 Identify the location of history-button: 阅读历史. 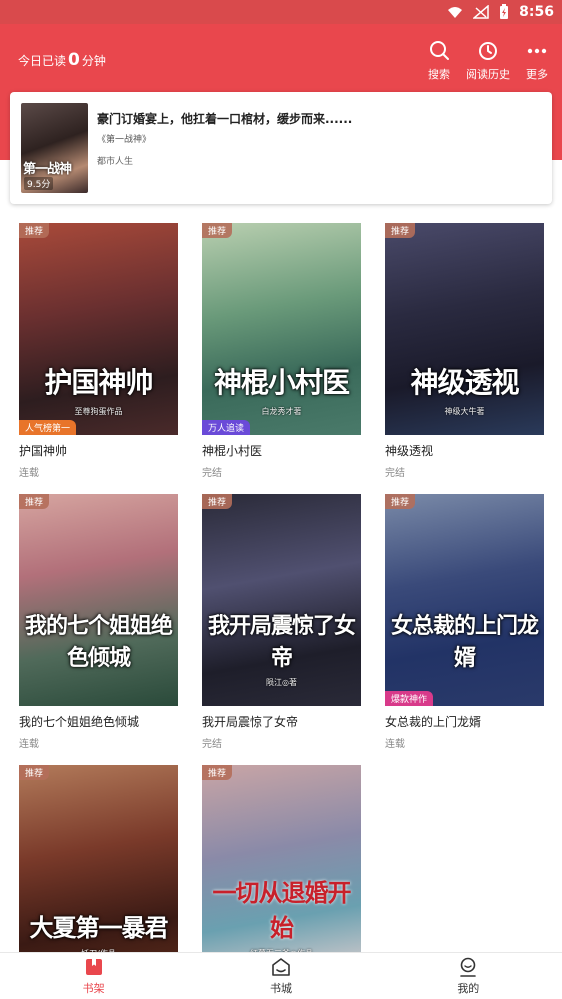
(488, 61).